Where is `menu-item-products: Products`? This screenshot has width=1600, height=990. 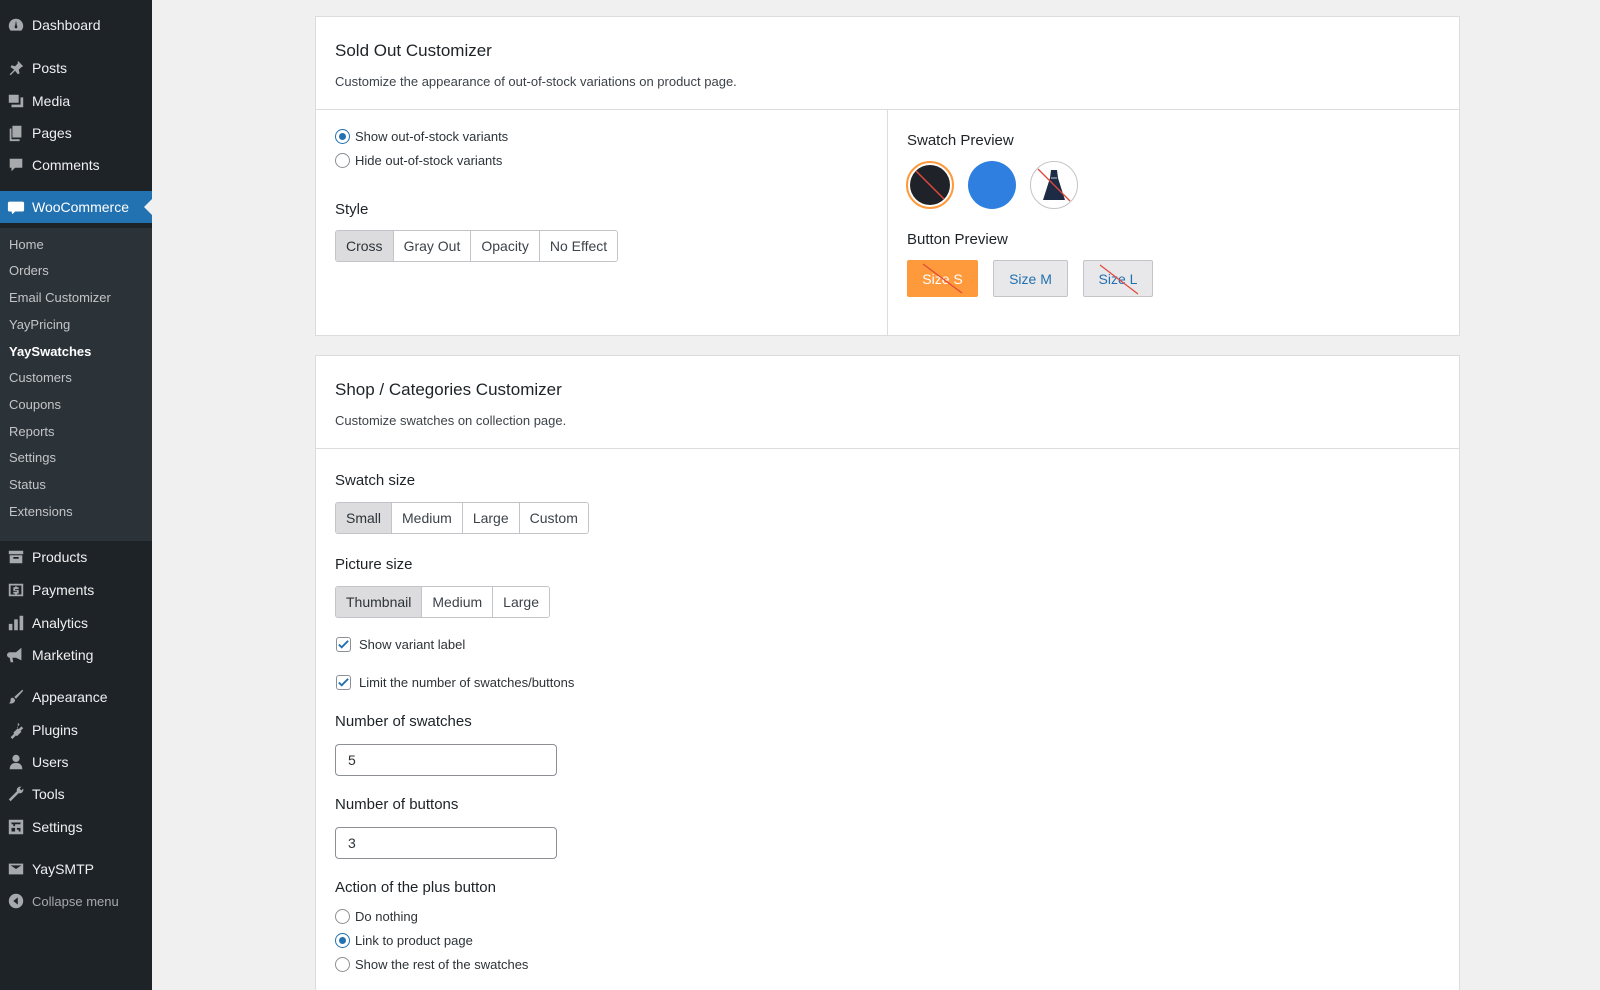
menu-item-products: Products is located at coordinates (76, 557).